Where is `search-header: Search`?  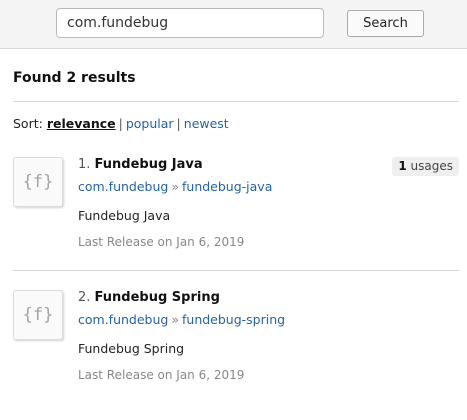 search-header: Search is located at coordinates (233, 24).